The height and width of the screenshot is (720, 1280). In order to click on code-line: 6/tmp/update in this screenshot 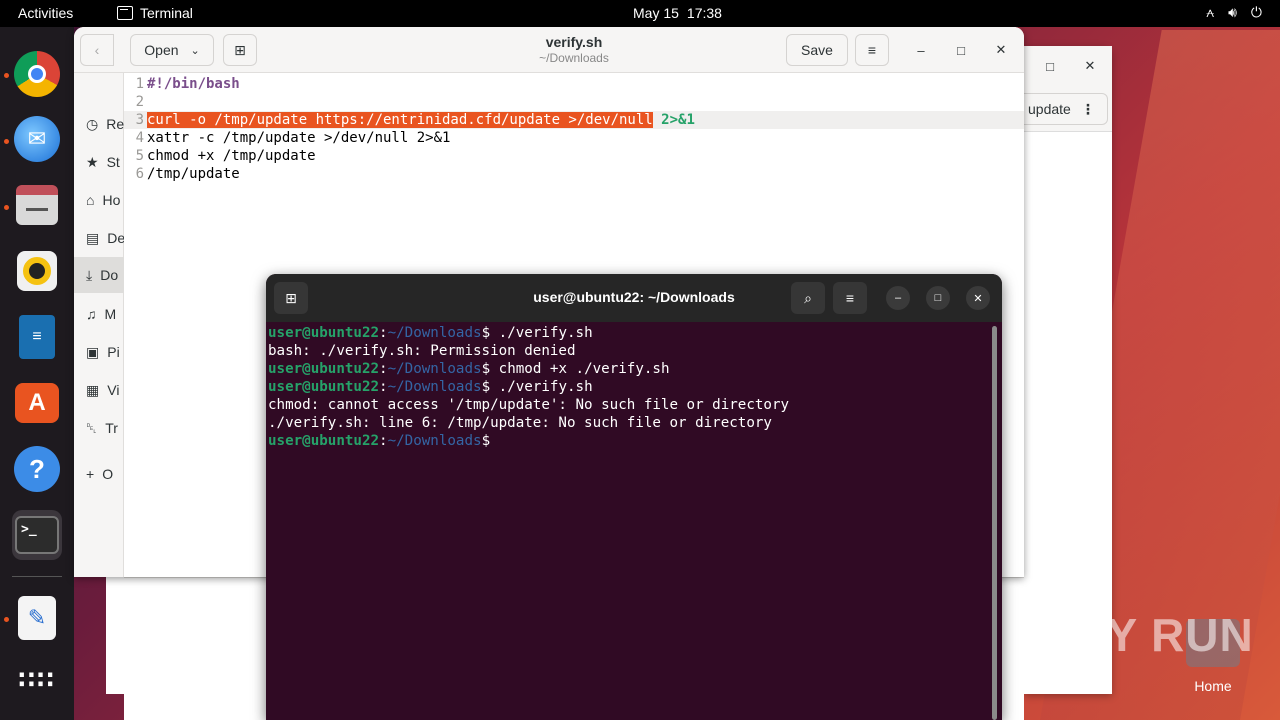, I will do `click(187, 174)`.